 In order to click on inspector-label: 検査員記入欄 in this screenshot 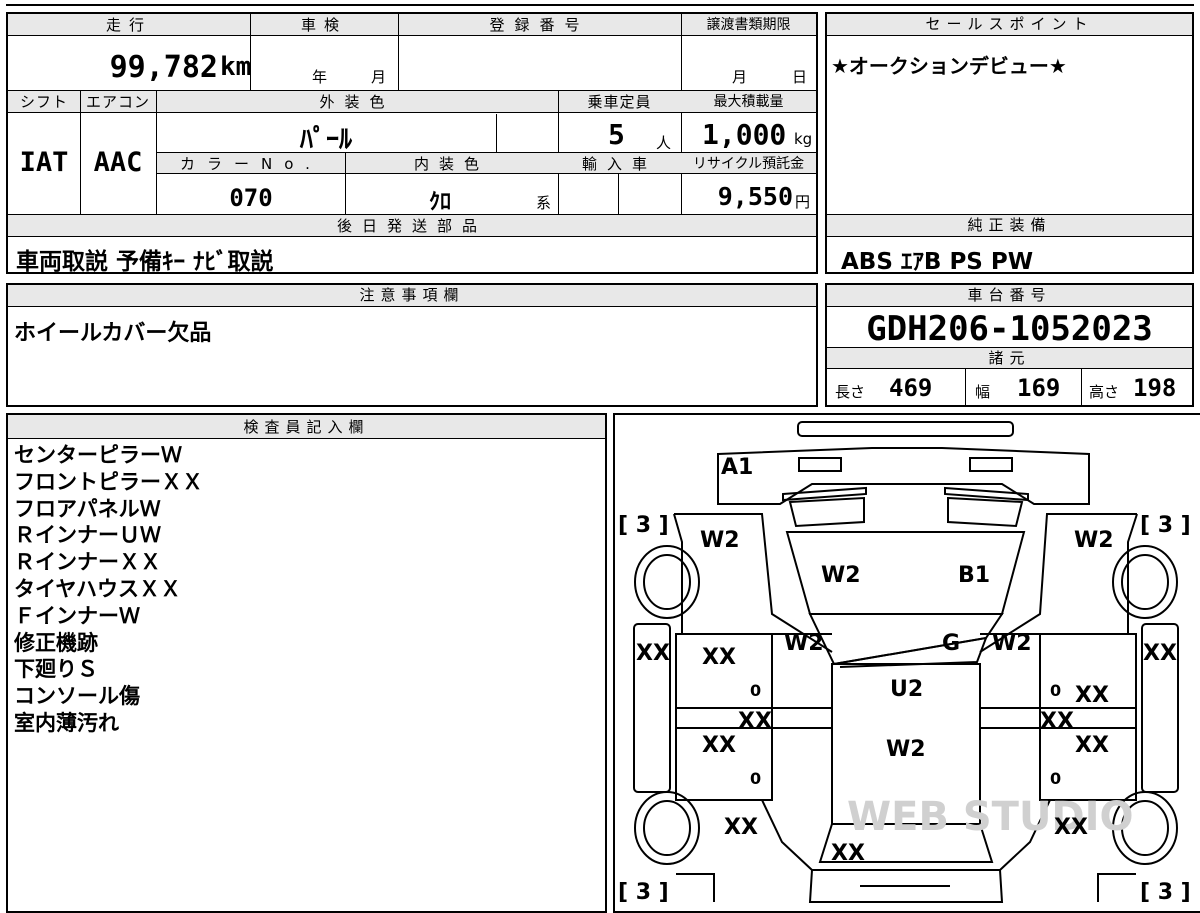, I will do `click(306, 427)`.